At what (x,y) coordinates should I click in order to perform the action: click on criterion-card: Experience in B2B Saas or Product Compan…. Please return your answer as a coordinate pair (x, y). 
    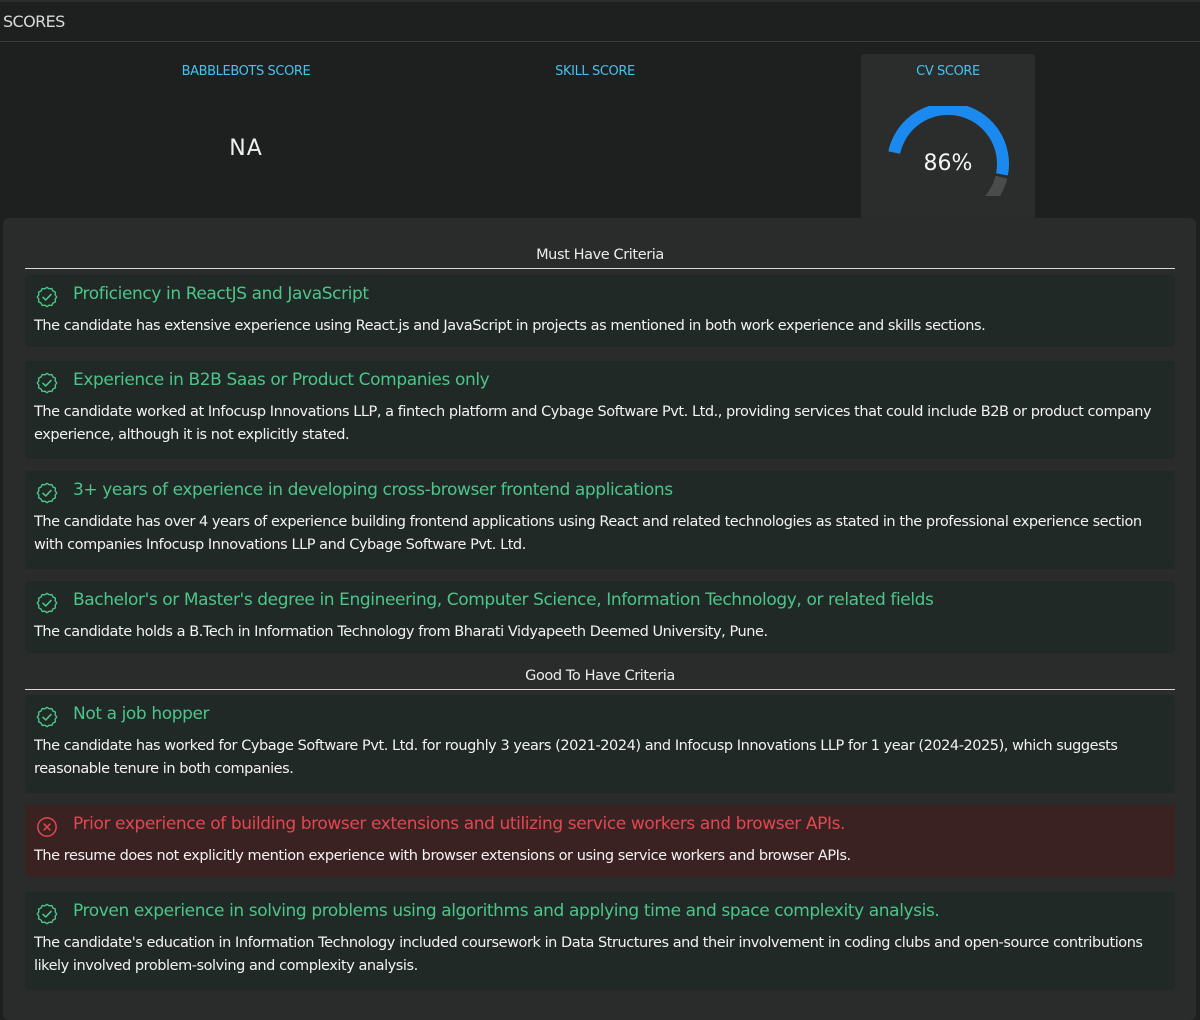
    Looking at the image, I should click on (600, 410).